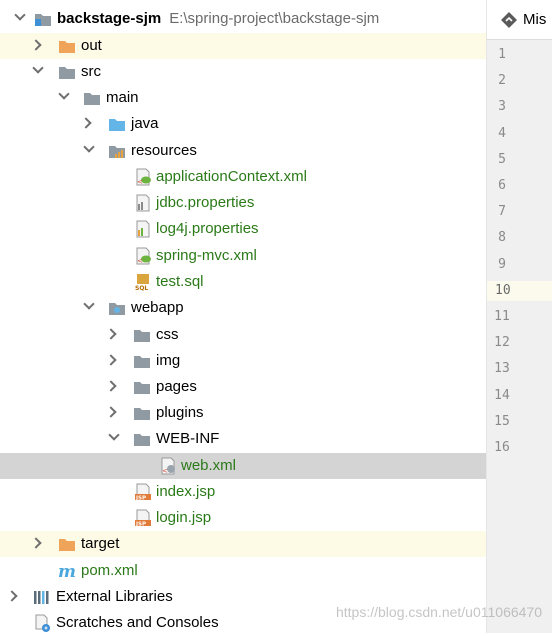 The width and height of the screenshot is (552, 636). Describe the element at coordinates (502, 395) in the screenshot. I see `line-number: 14` at that location.